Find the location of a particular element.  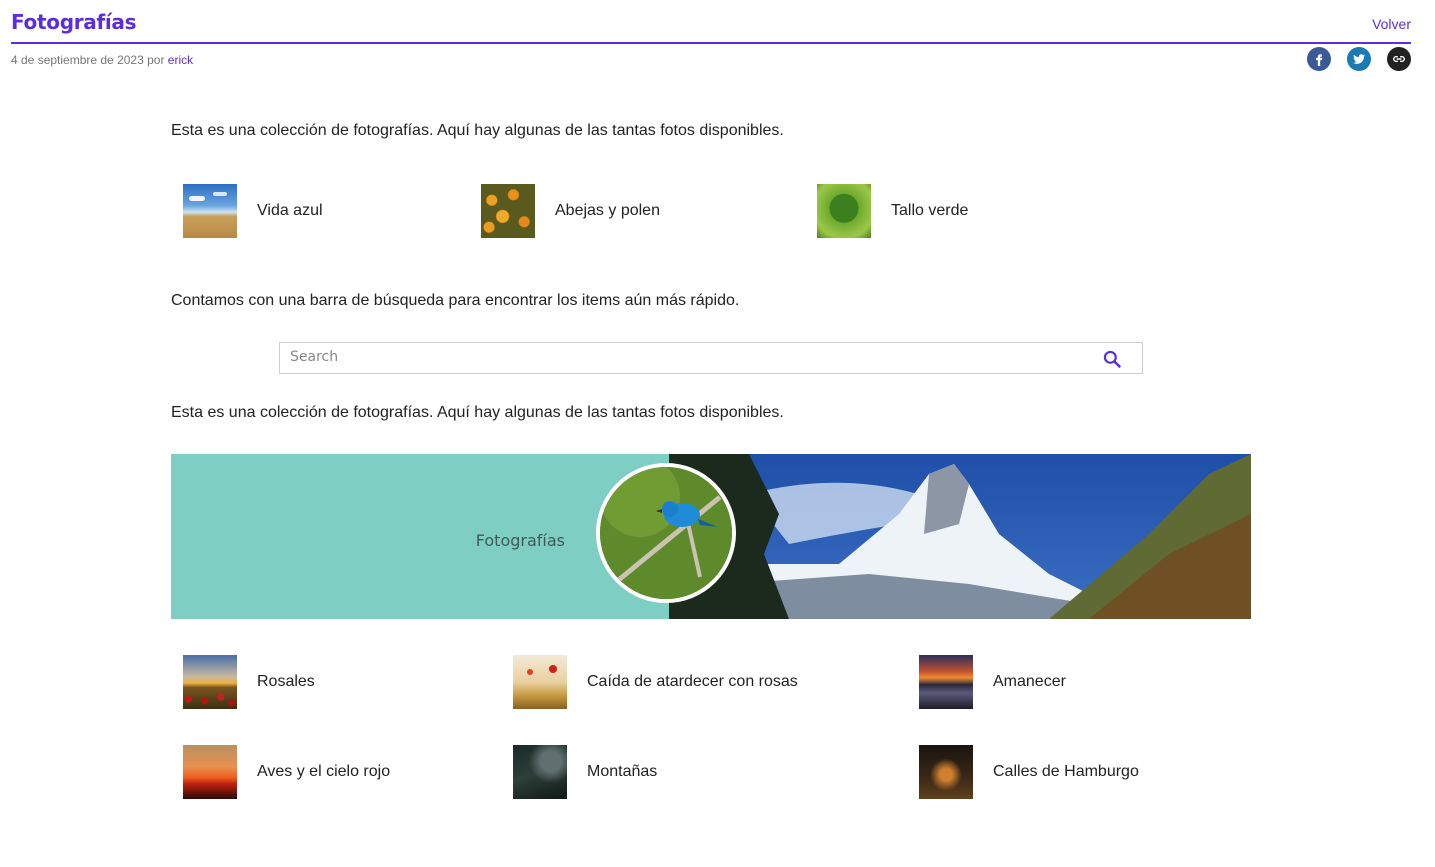

author-link: erick is located at coordinates (180, 60).